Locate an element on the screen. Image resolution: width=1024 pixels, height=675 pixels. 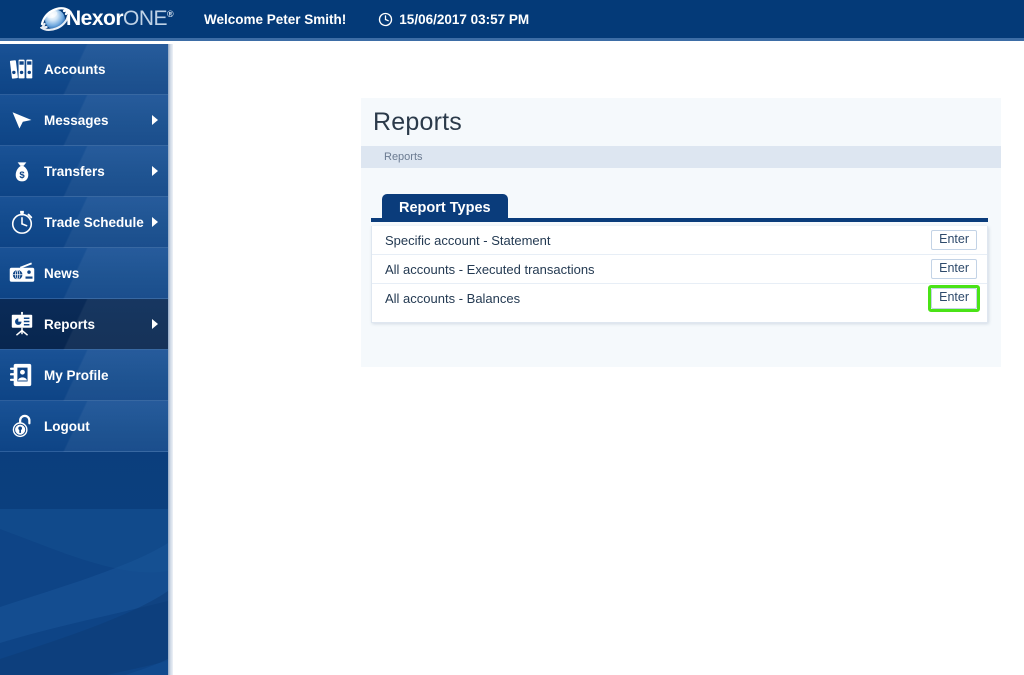
sidebar-item-messages: Messages is located at coordinates (84, 120).